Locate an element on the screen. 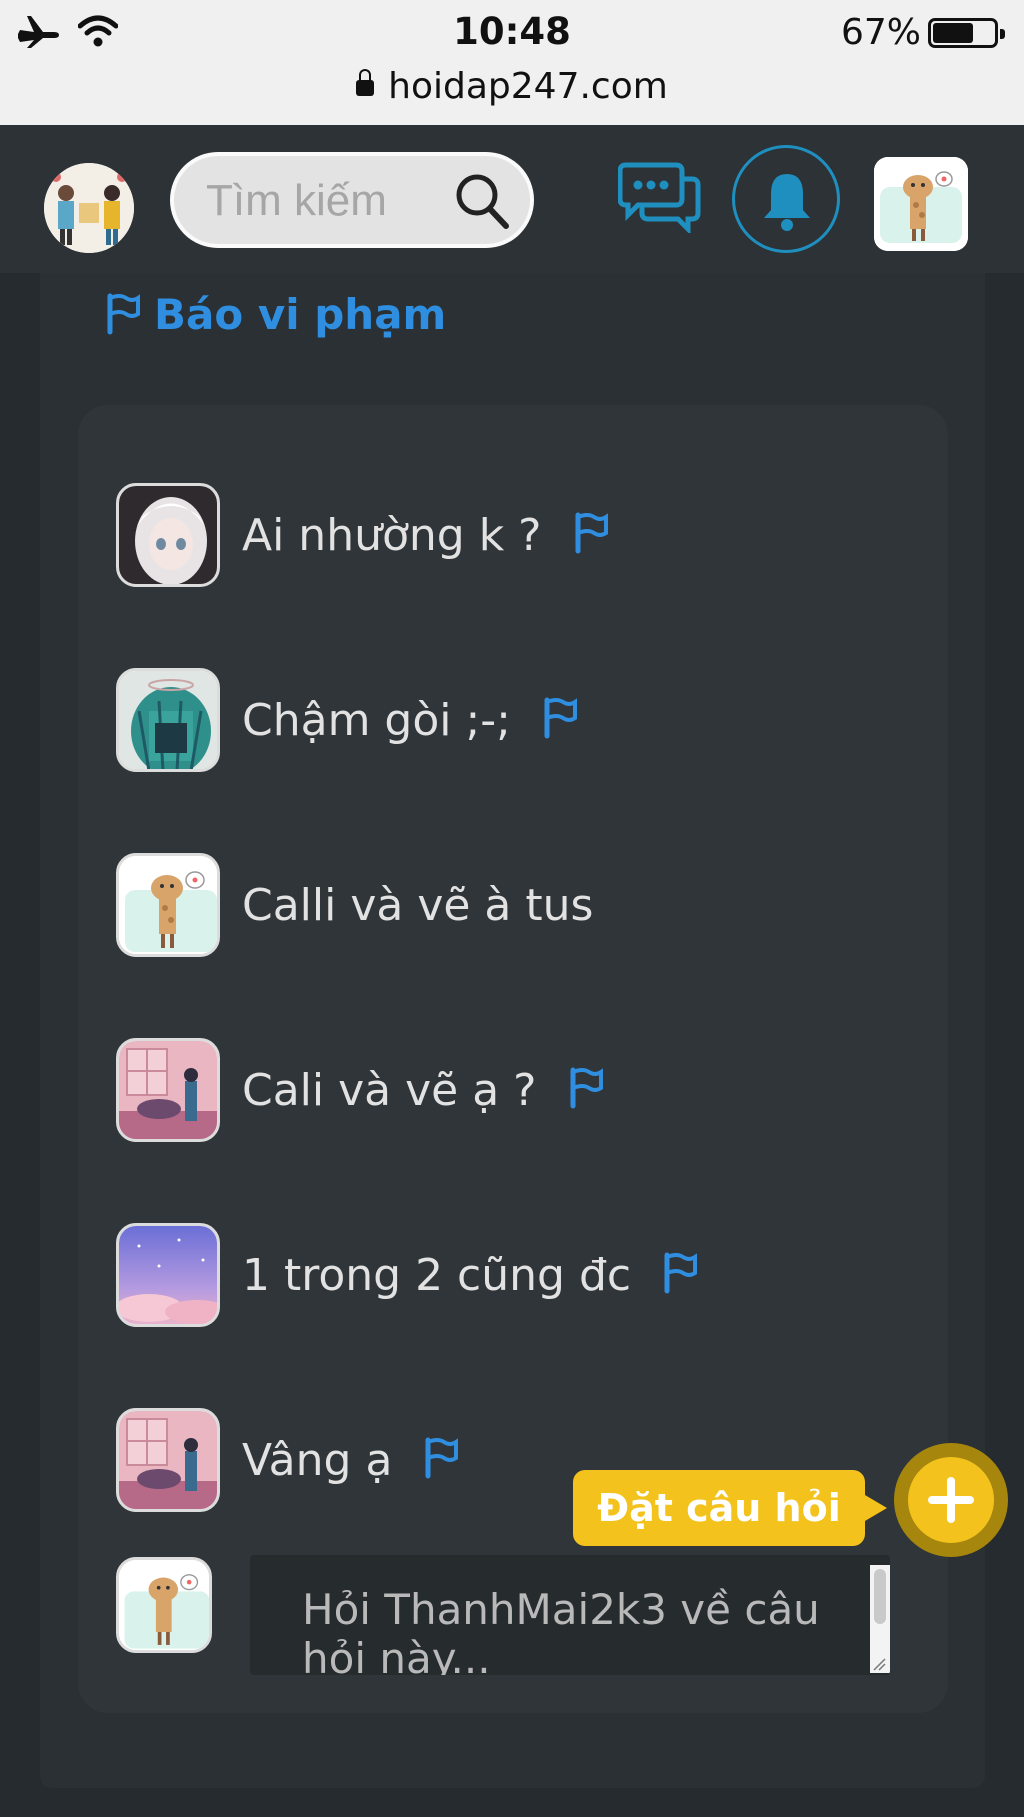  ask-question-button: Đặt câu hỏi is located at coordinates (730, 1508).